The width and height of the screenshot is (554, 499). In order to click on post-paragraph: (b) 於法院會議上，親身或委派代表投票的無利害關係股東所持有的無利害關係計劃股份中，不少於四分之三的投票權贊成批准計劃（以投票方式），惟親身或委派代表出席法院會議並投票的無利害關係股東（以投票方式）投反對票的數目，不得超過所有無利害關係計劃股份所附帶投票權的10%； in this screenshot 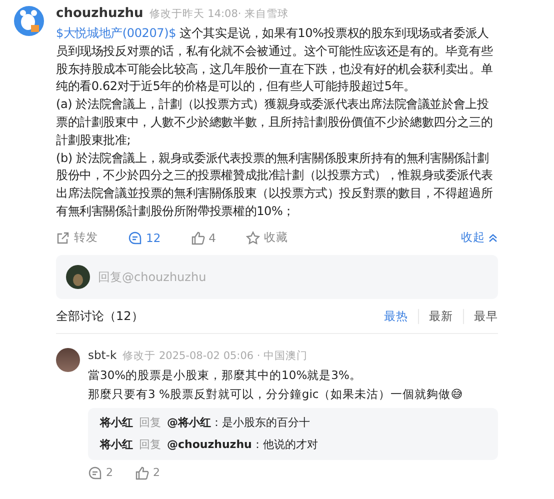, I will do `click(275, 185)`.